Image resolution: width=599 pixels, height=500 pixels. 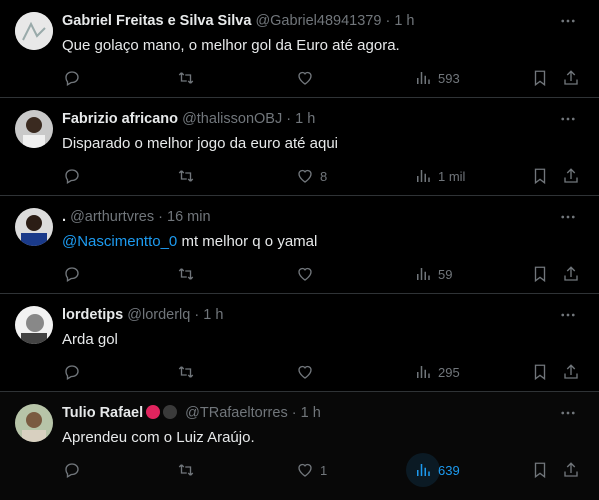 I want to click on tweet-text: Arda gol, so click(x=90, y=339).